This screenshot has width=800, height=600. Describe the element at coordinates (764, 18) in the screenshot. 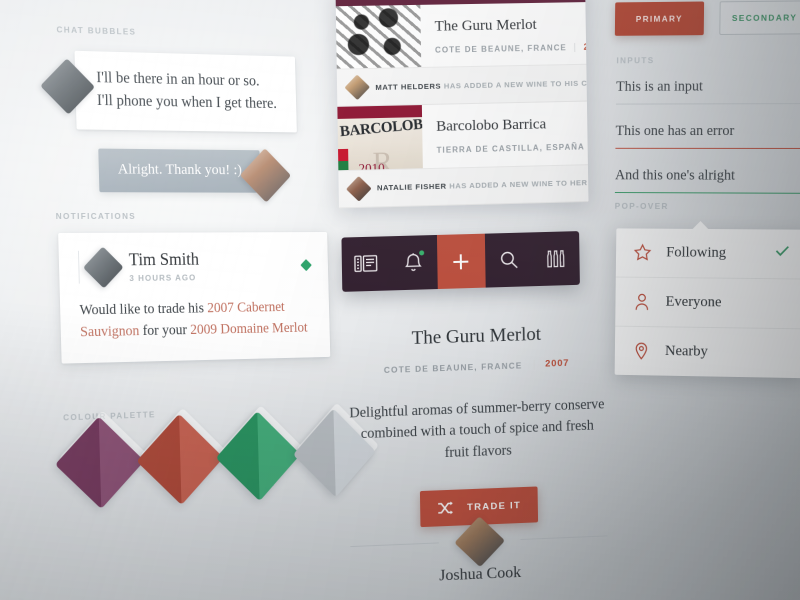

I see `secondary-button-label: SECONDARY` at that location.